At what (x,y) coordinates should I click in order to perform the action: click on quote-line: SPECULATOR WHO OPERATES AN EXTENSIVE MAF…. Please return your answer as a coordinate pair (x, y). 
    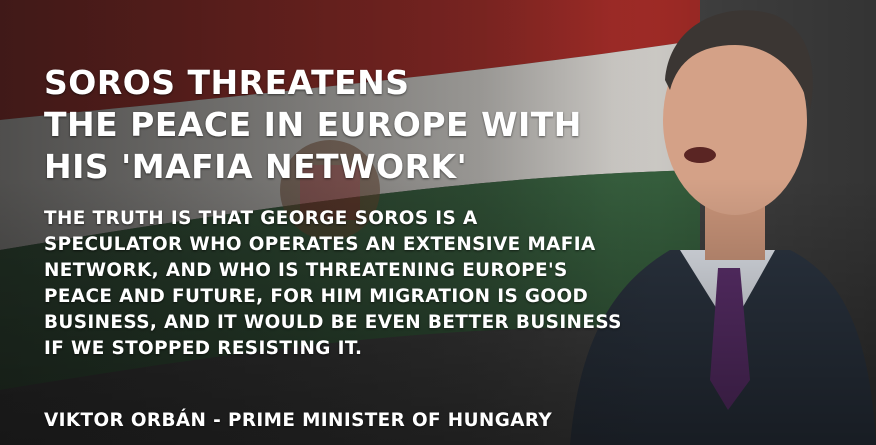
    Looking at the image, I should click on (320, 244).